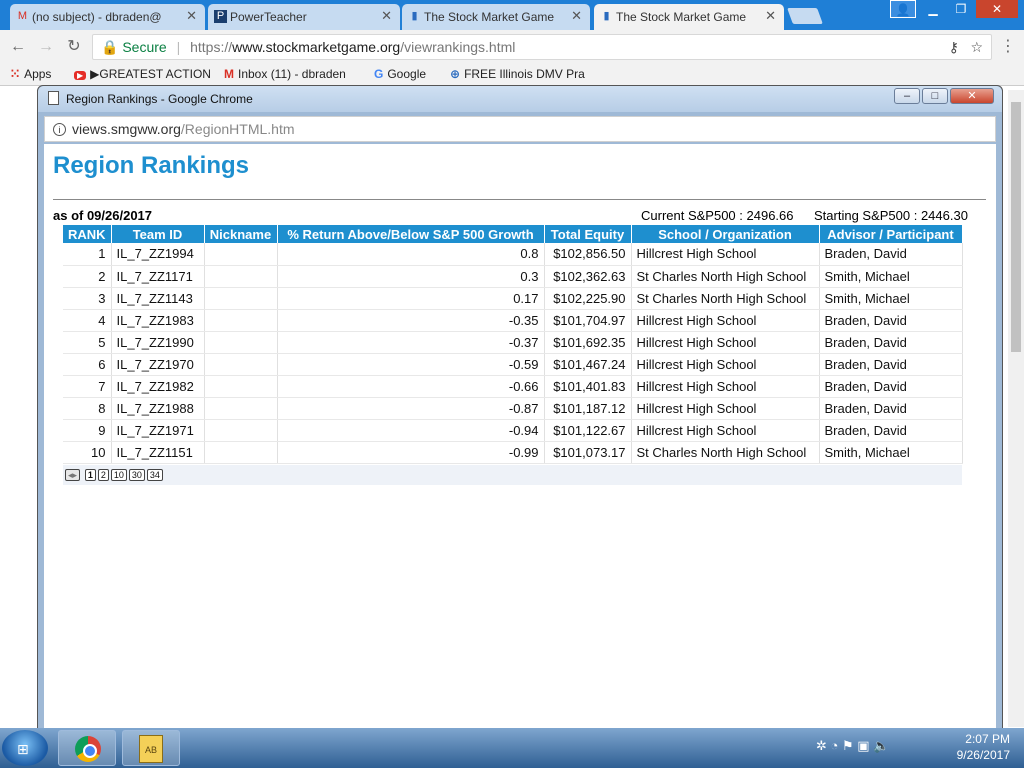 The image size is (1024, 768). What do you see at coordinates (835, 745) in the screenshot?
I see `security-icon: ◔` at bounding box center [835, 745].